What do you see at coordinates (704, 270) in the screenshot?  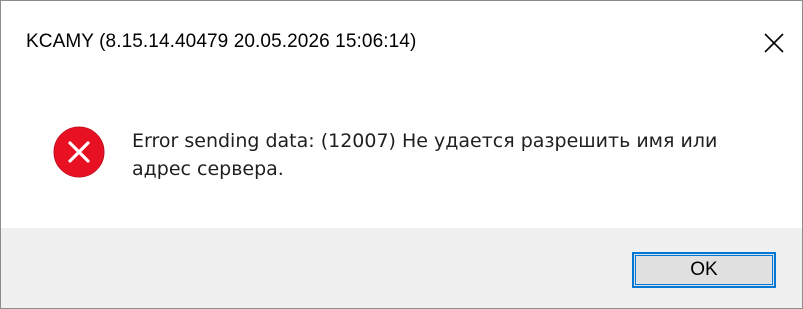 I see `ok-button: OK` at bounding box center [704, 270].